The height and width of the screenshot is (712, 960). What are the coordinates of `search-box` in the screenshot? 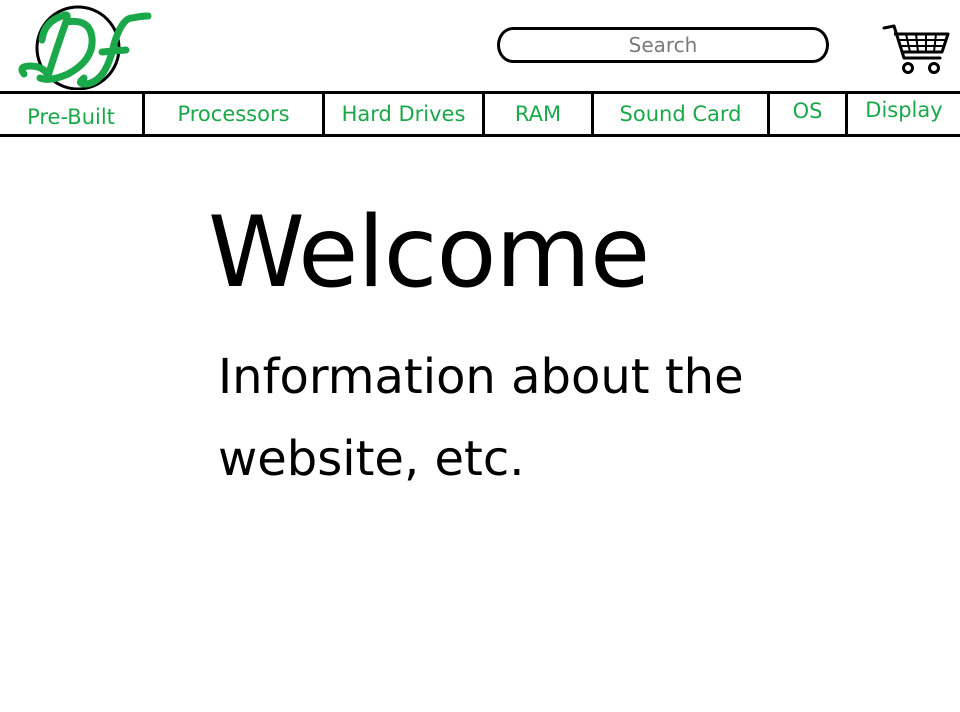 It's located at (663, 45).